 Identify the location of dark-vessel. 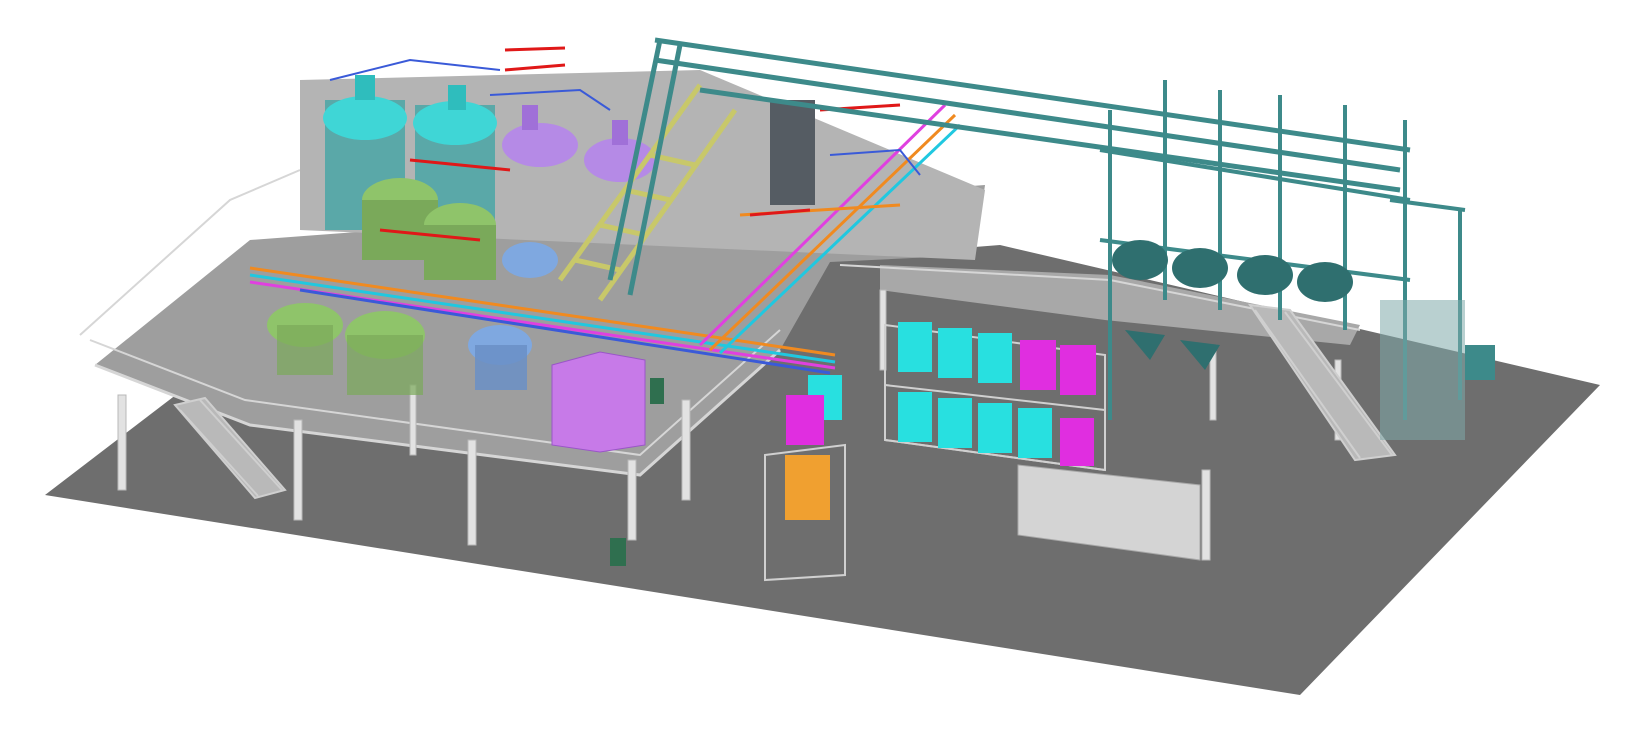
(792, 152).